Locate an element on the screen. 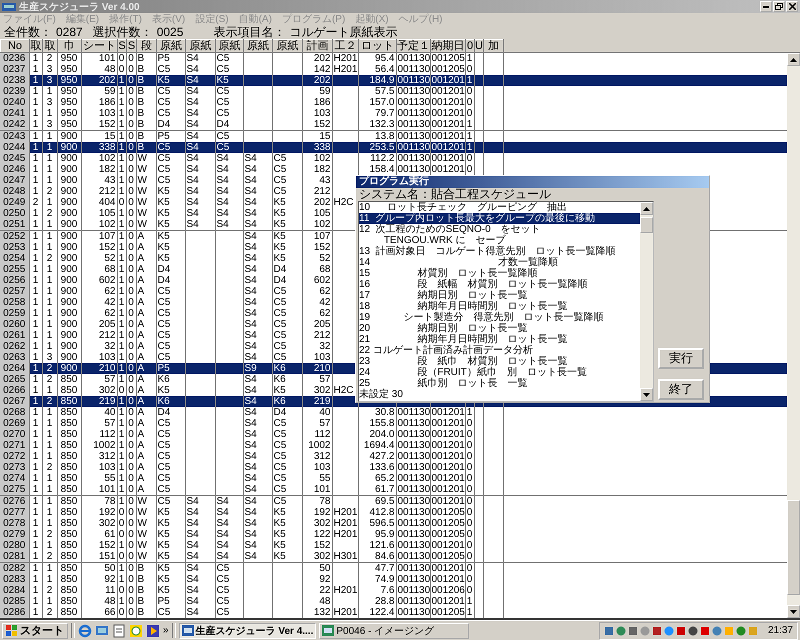 The image size is (800, 640). close-button is located at coordinates (792, 6).